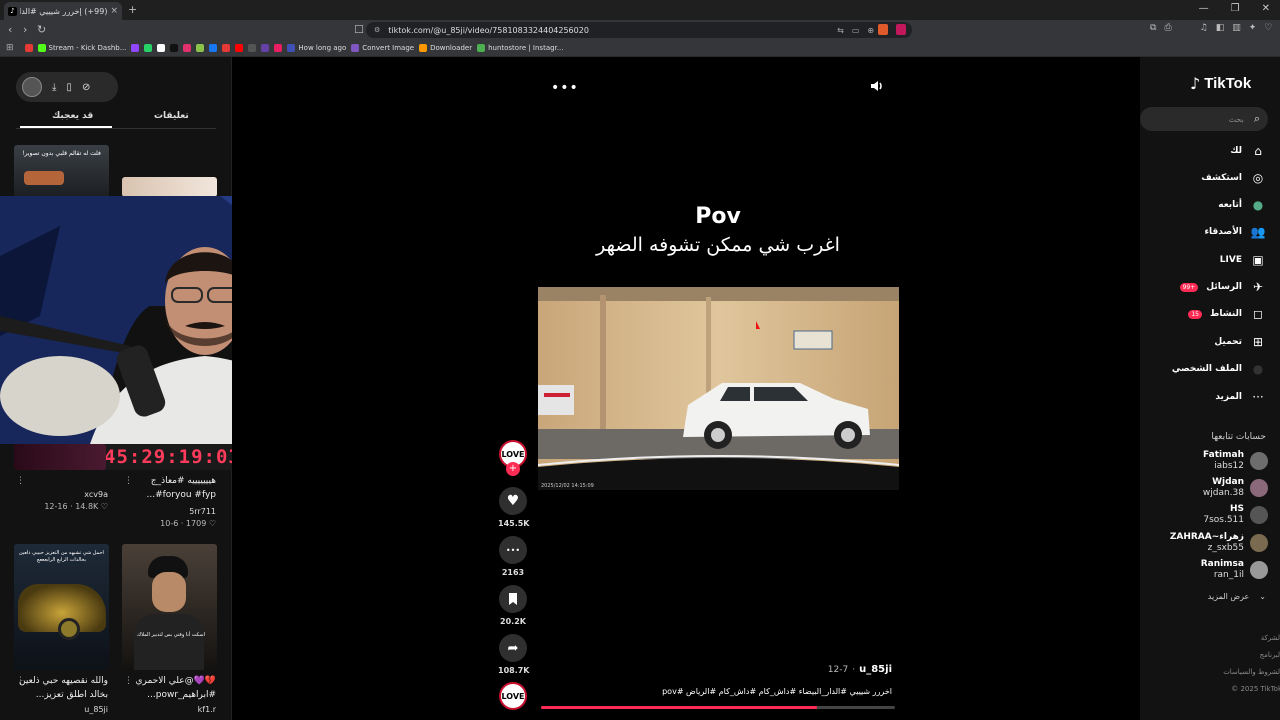 Image resolution: width=1280 pixels, height=720 pixels. I want to click on comment-action: ••• 2163, so click(513, 556).